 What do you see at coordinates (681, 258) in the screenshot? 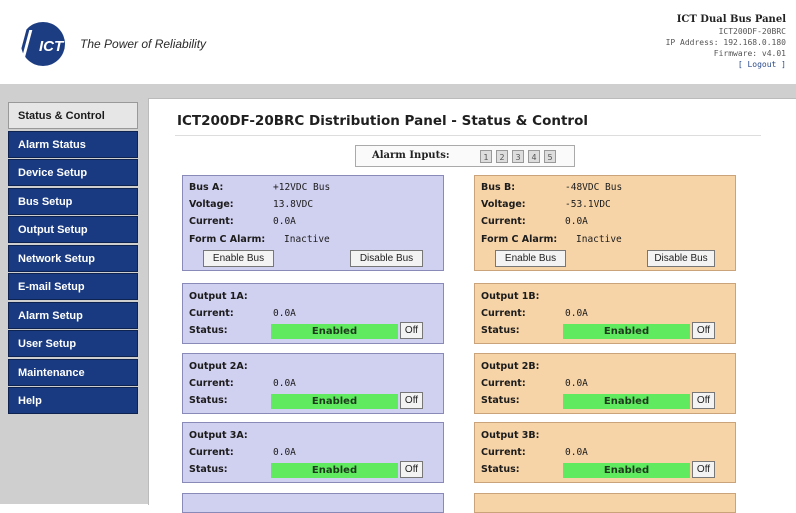
I see `disable-bus-b-button: Disable Bus` at bounding box center [681, 258].